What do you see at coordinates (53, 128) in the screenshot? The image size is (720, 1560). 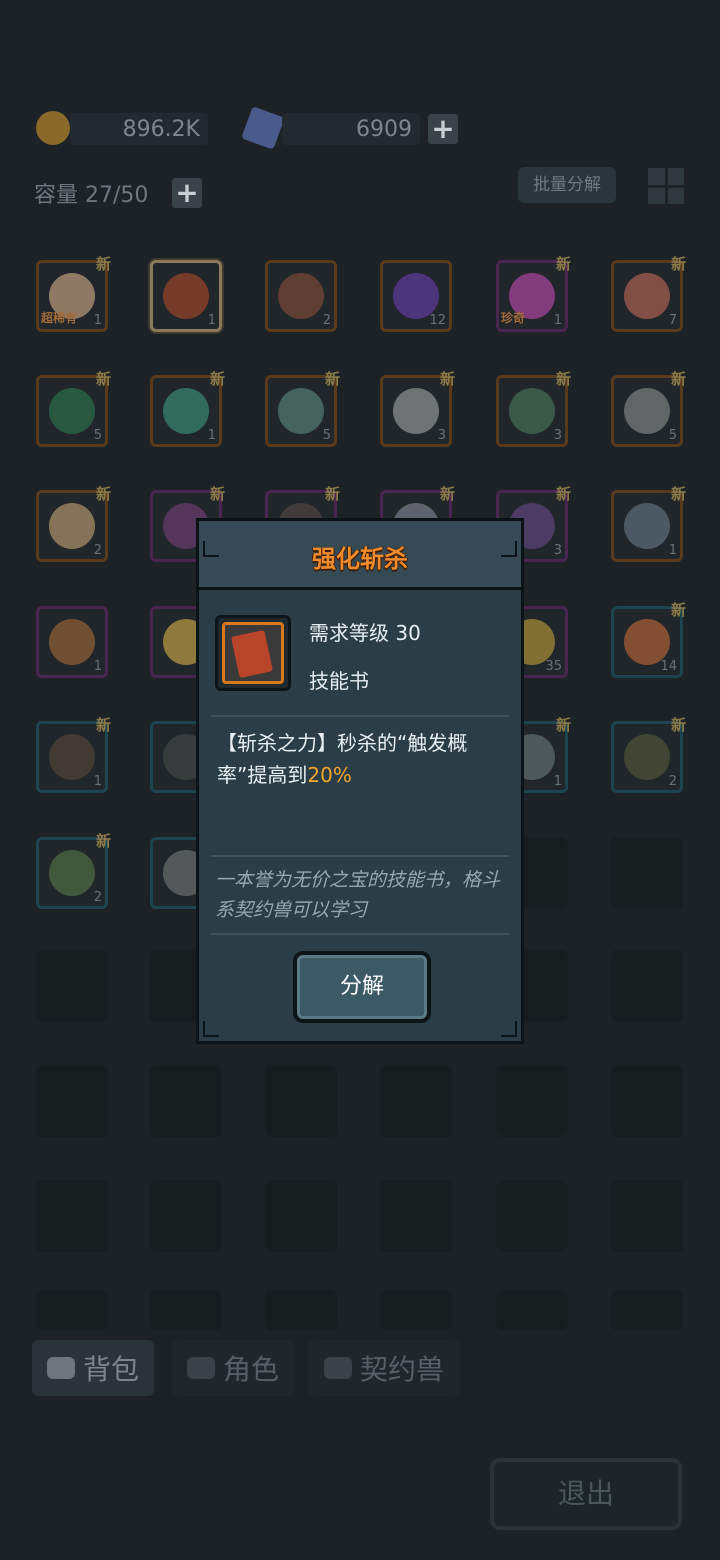 I see `gold-coin-icon` at bounding box center [53, 128].